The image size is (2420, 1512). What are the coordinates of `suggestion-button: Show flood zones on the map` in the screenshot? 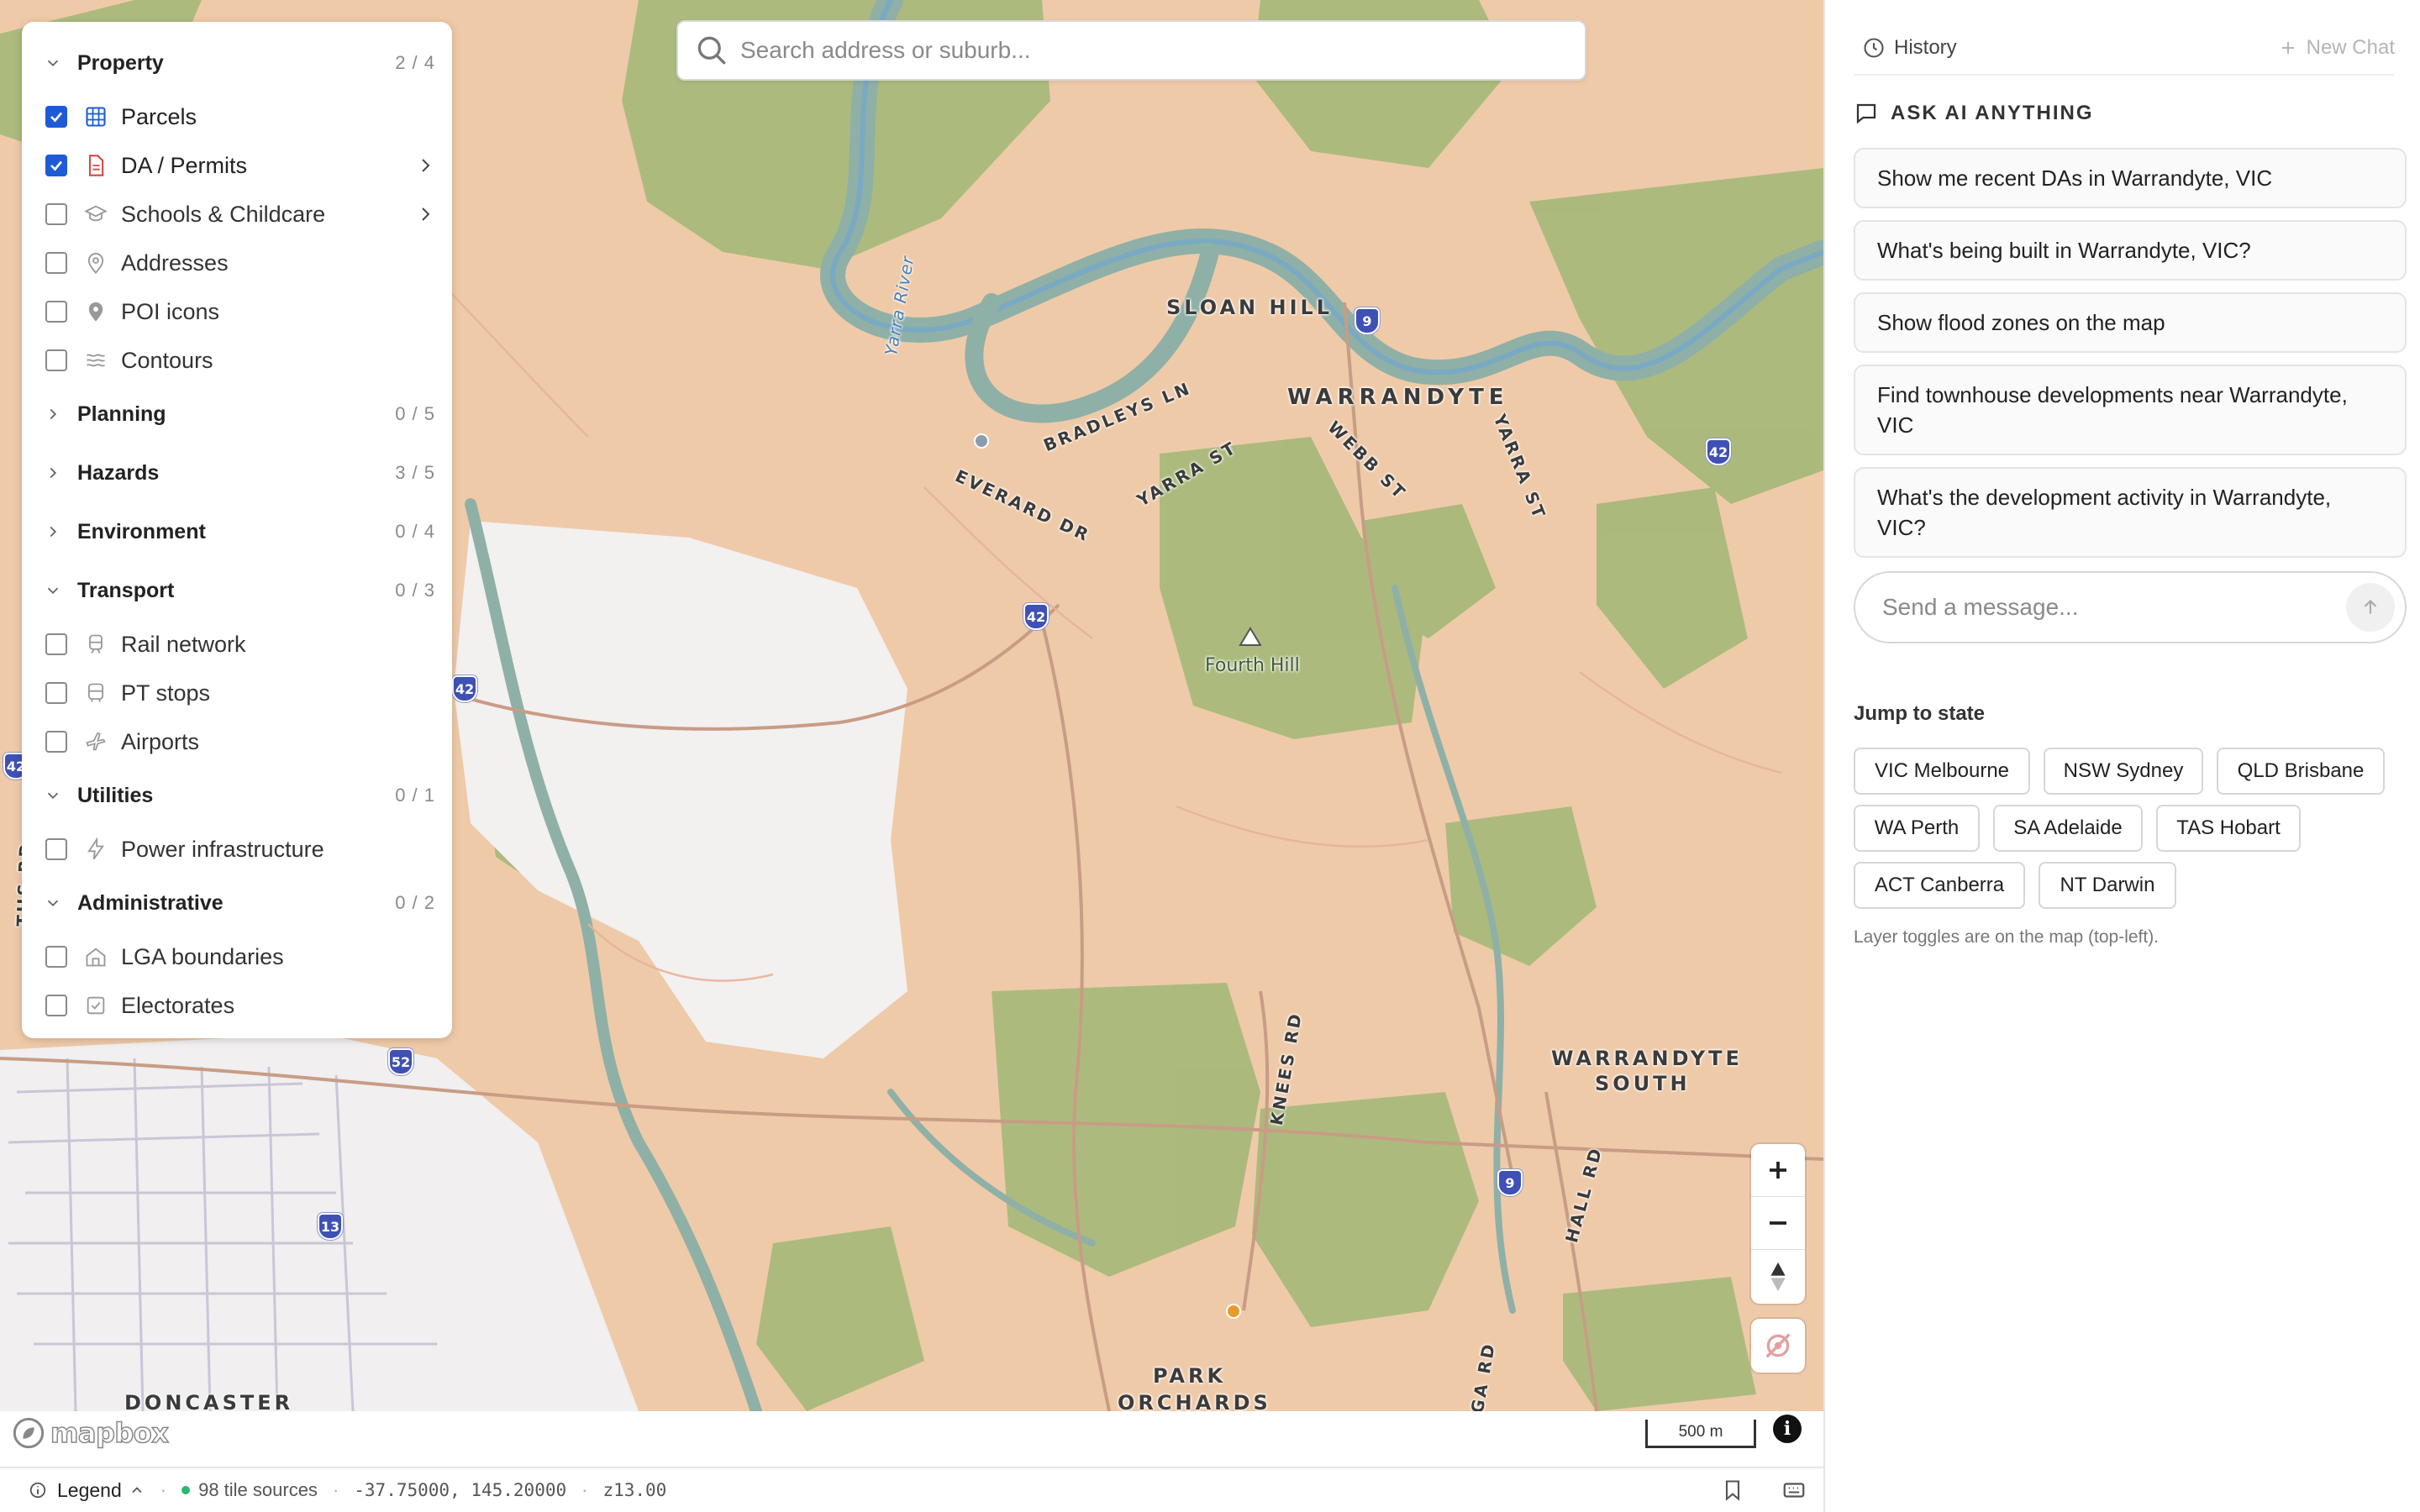 It's located at (2130, 322).